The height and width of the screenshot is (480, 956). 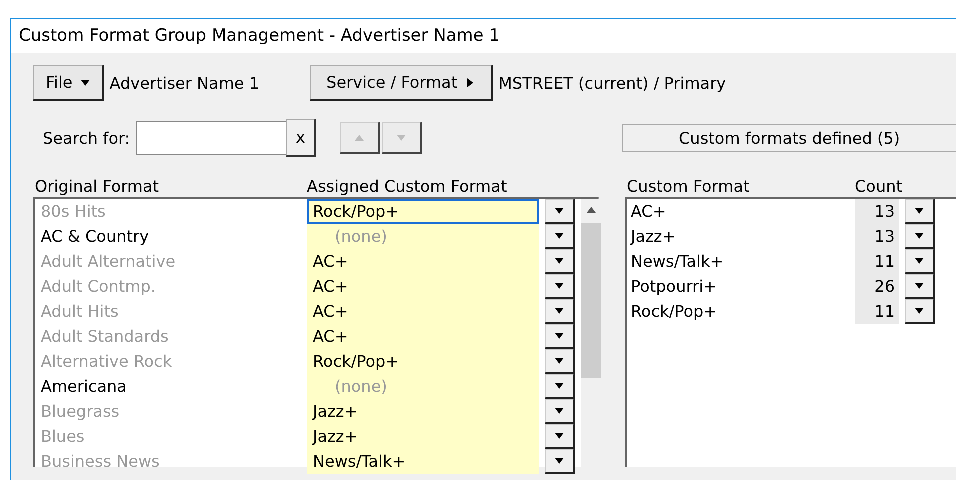 What do you see at coordinates (591, 300) in the screenshot?
I see `scroll-thumb` at bounding box center [591, 300].